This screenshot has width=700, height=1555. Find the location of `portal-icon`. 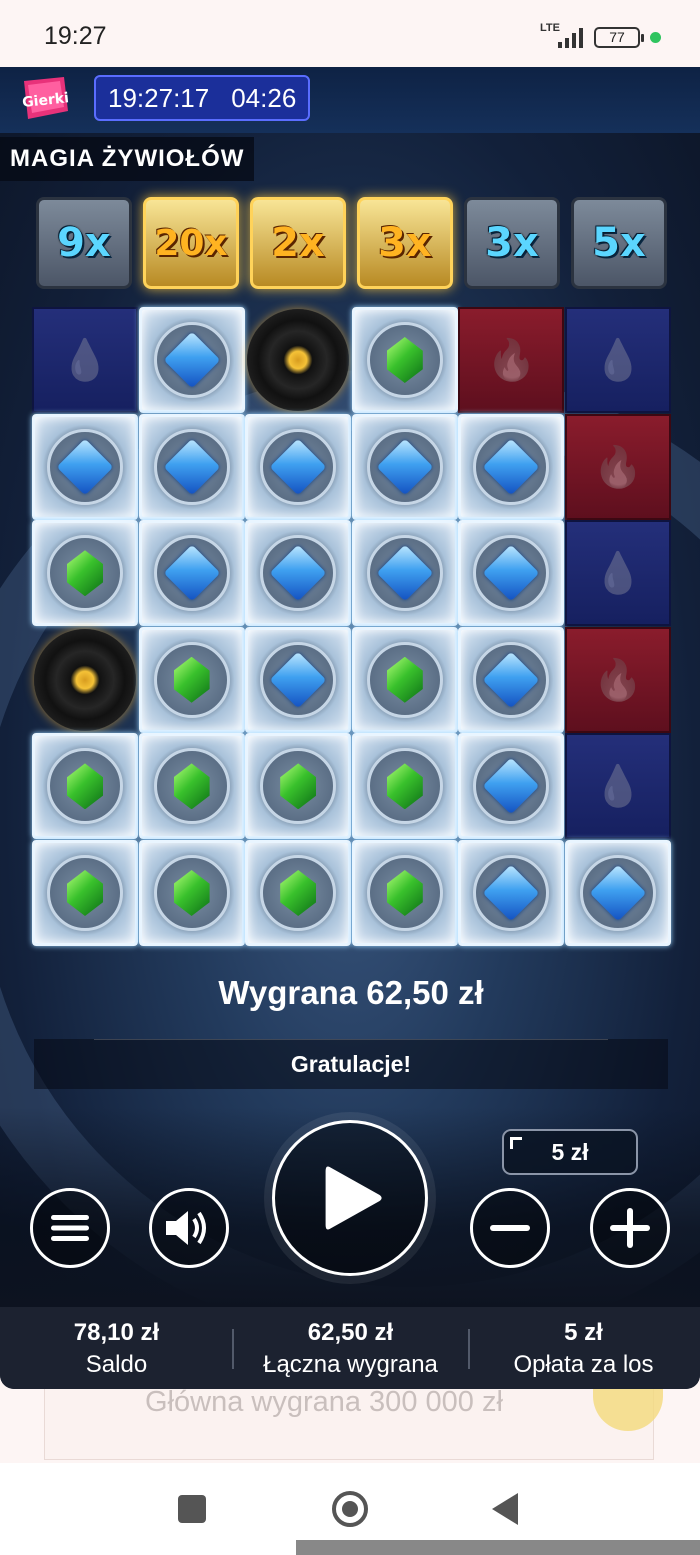

portal-icon is located at coordinates (298, 360).